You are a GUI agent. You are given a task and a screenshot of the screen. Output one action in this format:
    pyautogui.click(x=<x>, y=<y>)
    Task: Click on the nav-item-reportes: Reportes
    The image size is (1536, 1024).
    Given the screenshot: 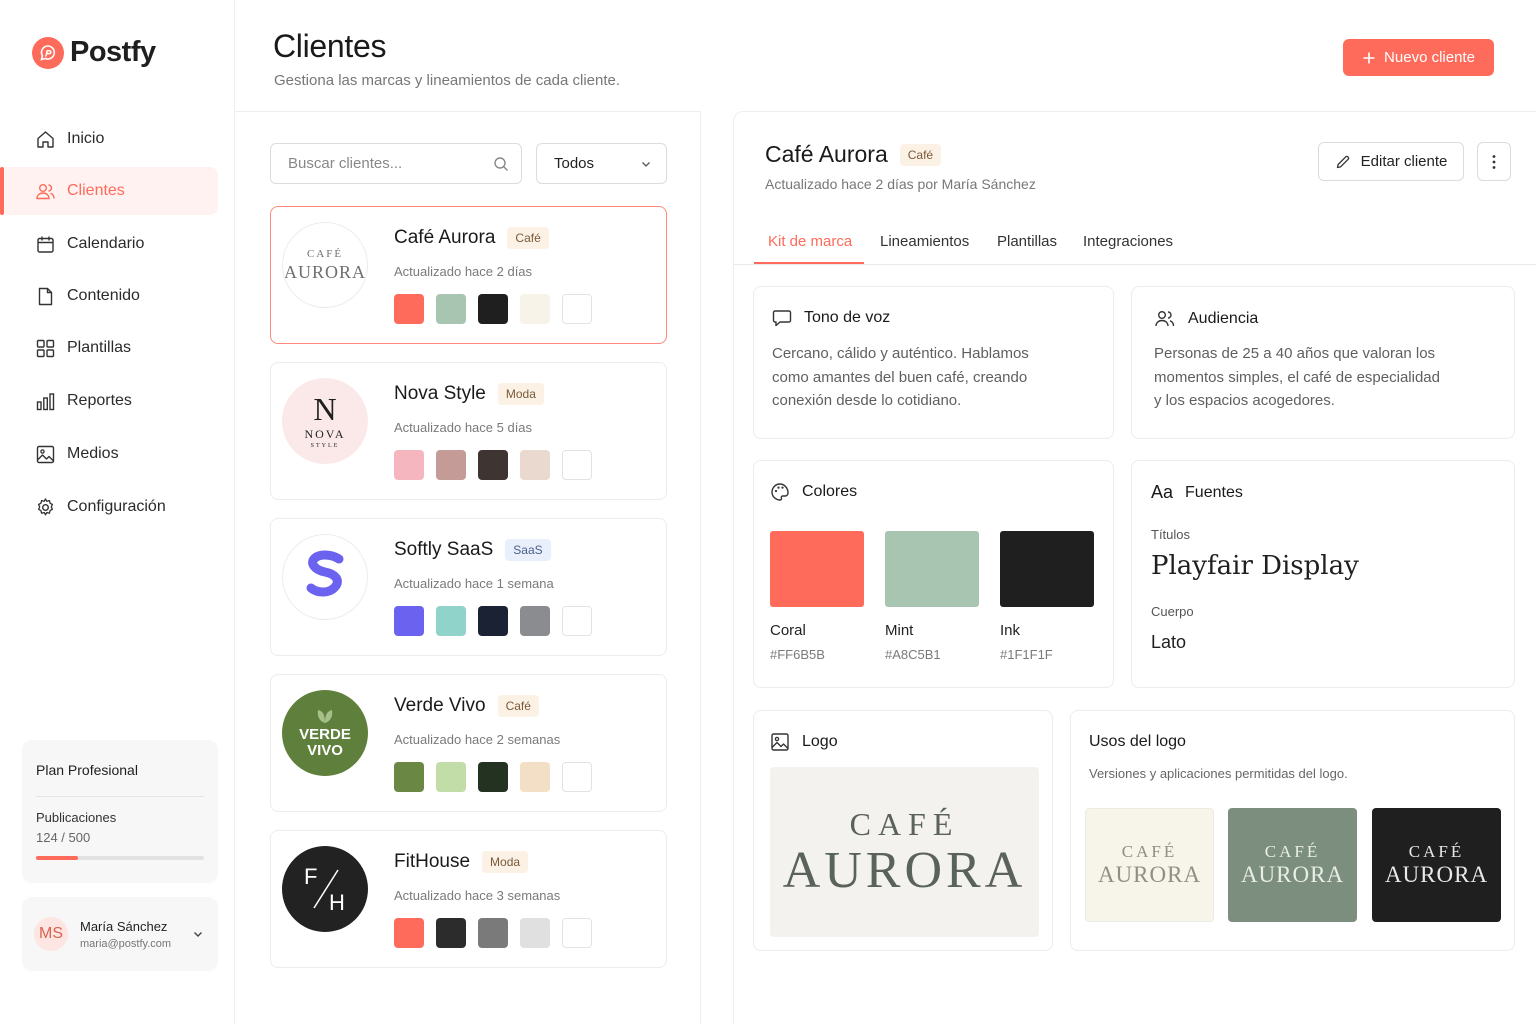 What is the action you would take?
    pyautogui.click(x=111, y=401)
    